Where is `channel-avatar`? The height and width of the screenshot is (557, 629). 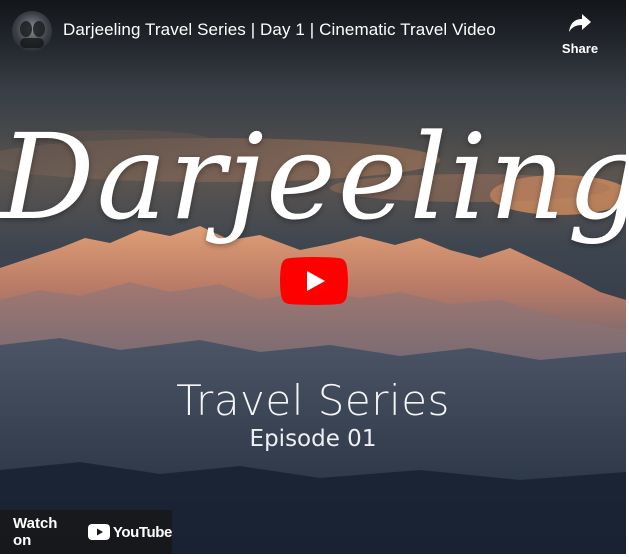
channel-avatar is located at coordinates (32, 31).